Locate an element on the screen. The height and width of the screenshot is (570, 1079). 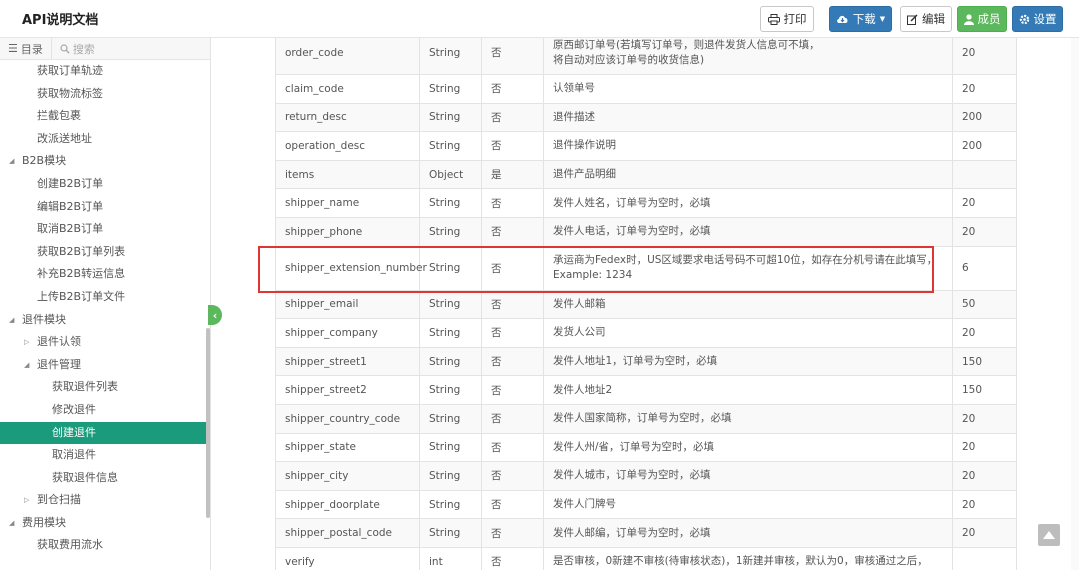
tab-search-label: 搜索 is located at coordinates (83, 49).